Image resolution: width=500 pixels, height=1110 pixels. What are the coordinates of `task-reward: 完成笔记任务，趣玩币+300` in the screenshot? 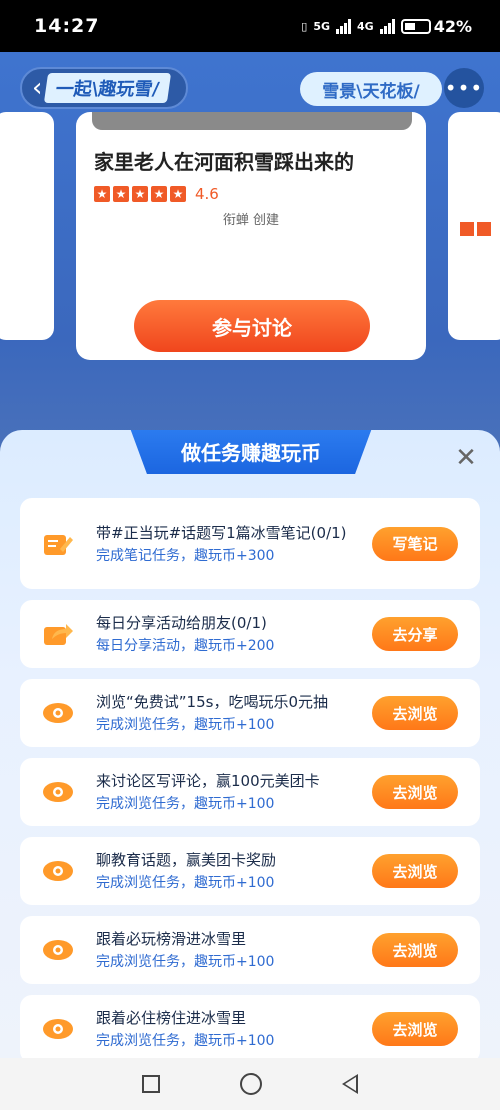 It's located at (185, 555).